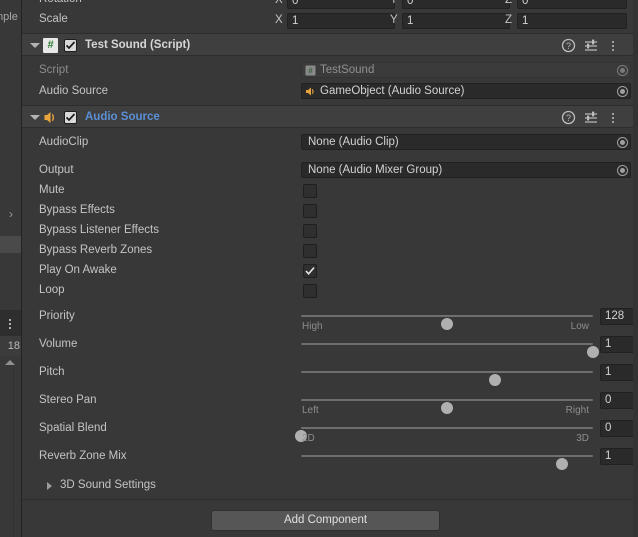 Image resolution: width=638 pixels, height=537 pixels. Describe the element at coordinates (78, 270) in the screenshot. I see `property-label: Play On Awake` at that location.